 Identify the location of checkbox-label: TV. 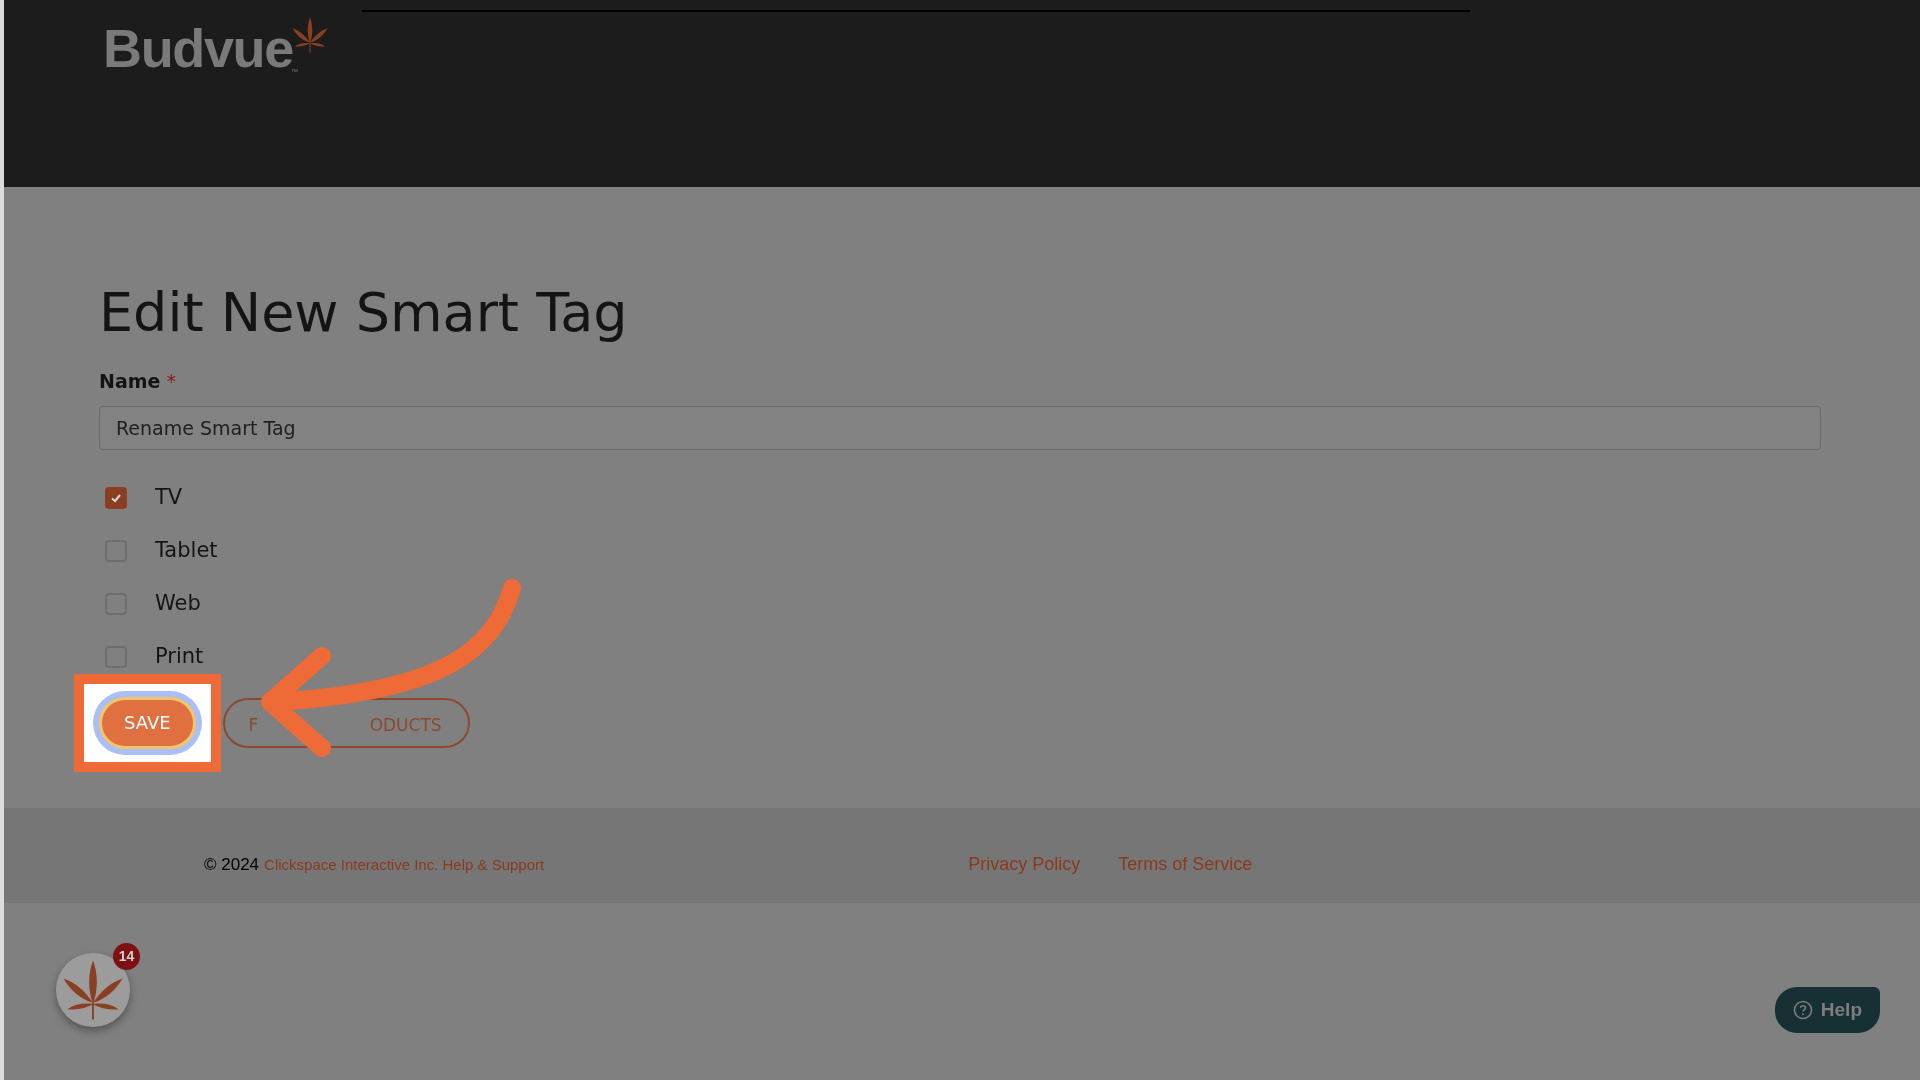
(169, 498).